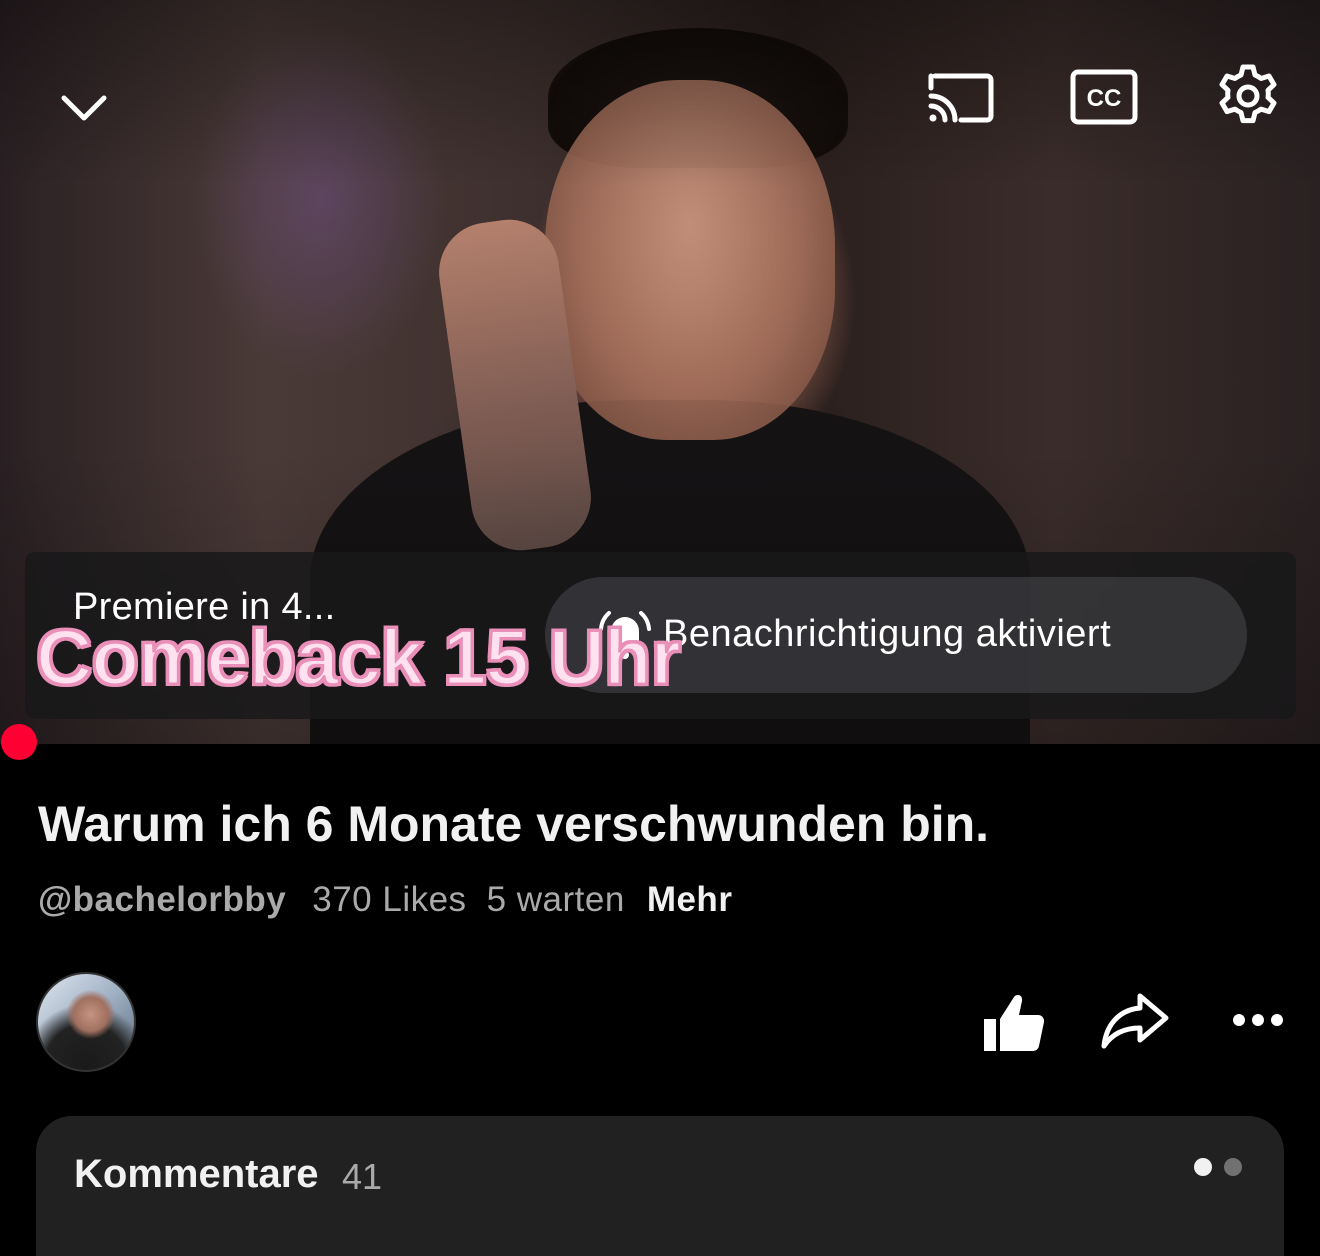 This screenshot has width=1320, height=1256. What do you see at coordinates (19, 742) in the screenshot?
I see `progress-scrubber` at bounding box center [19, 742].